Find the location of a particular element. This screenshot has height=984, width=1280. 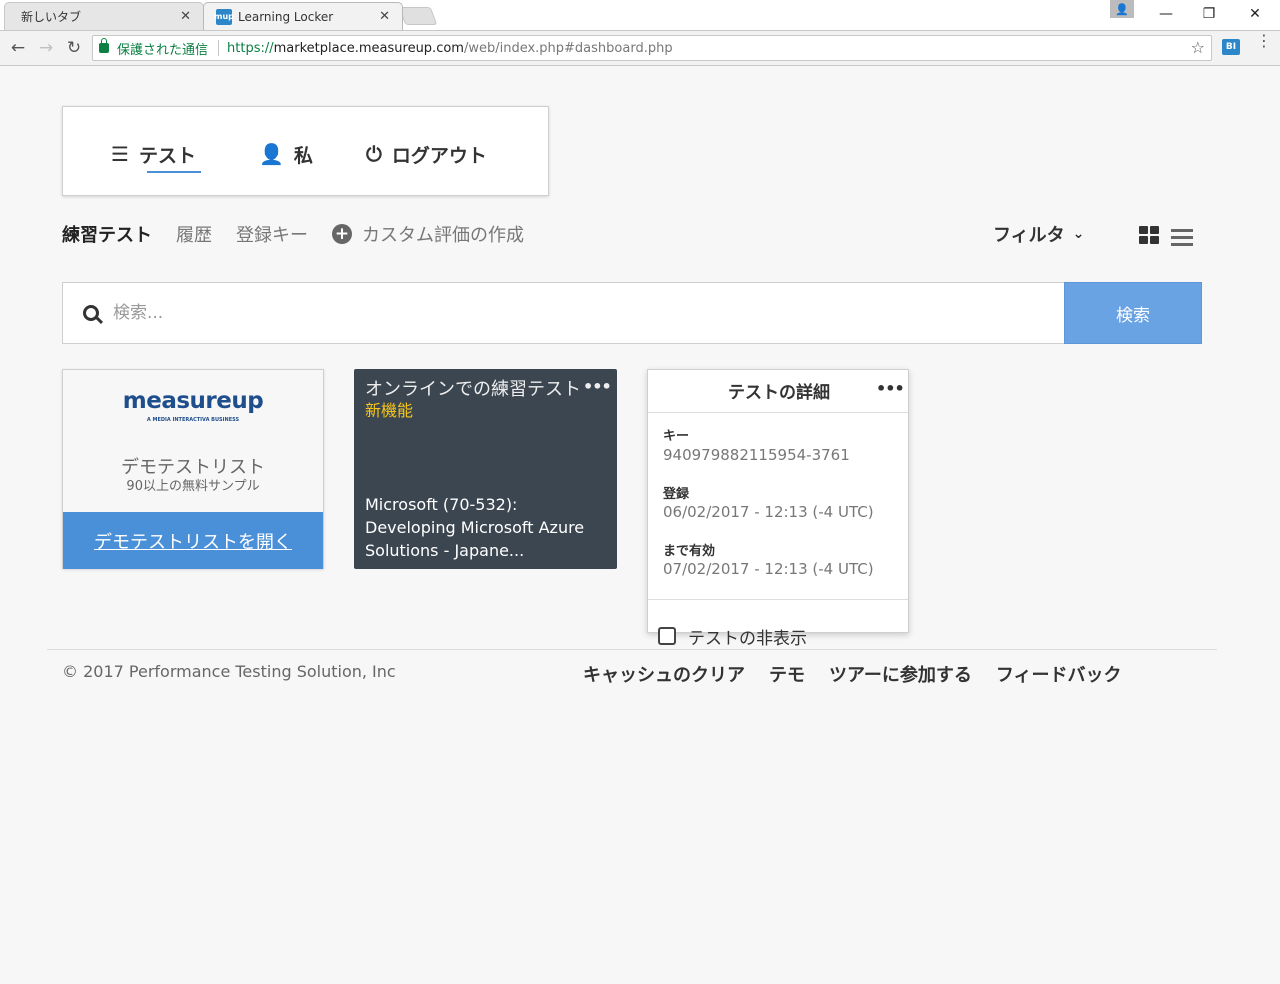

nav-item-label: テスト is located at coordinates (167, 155).